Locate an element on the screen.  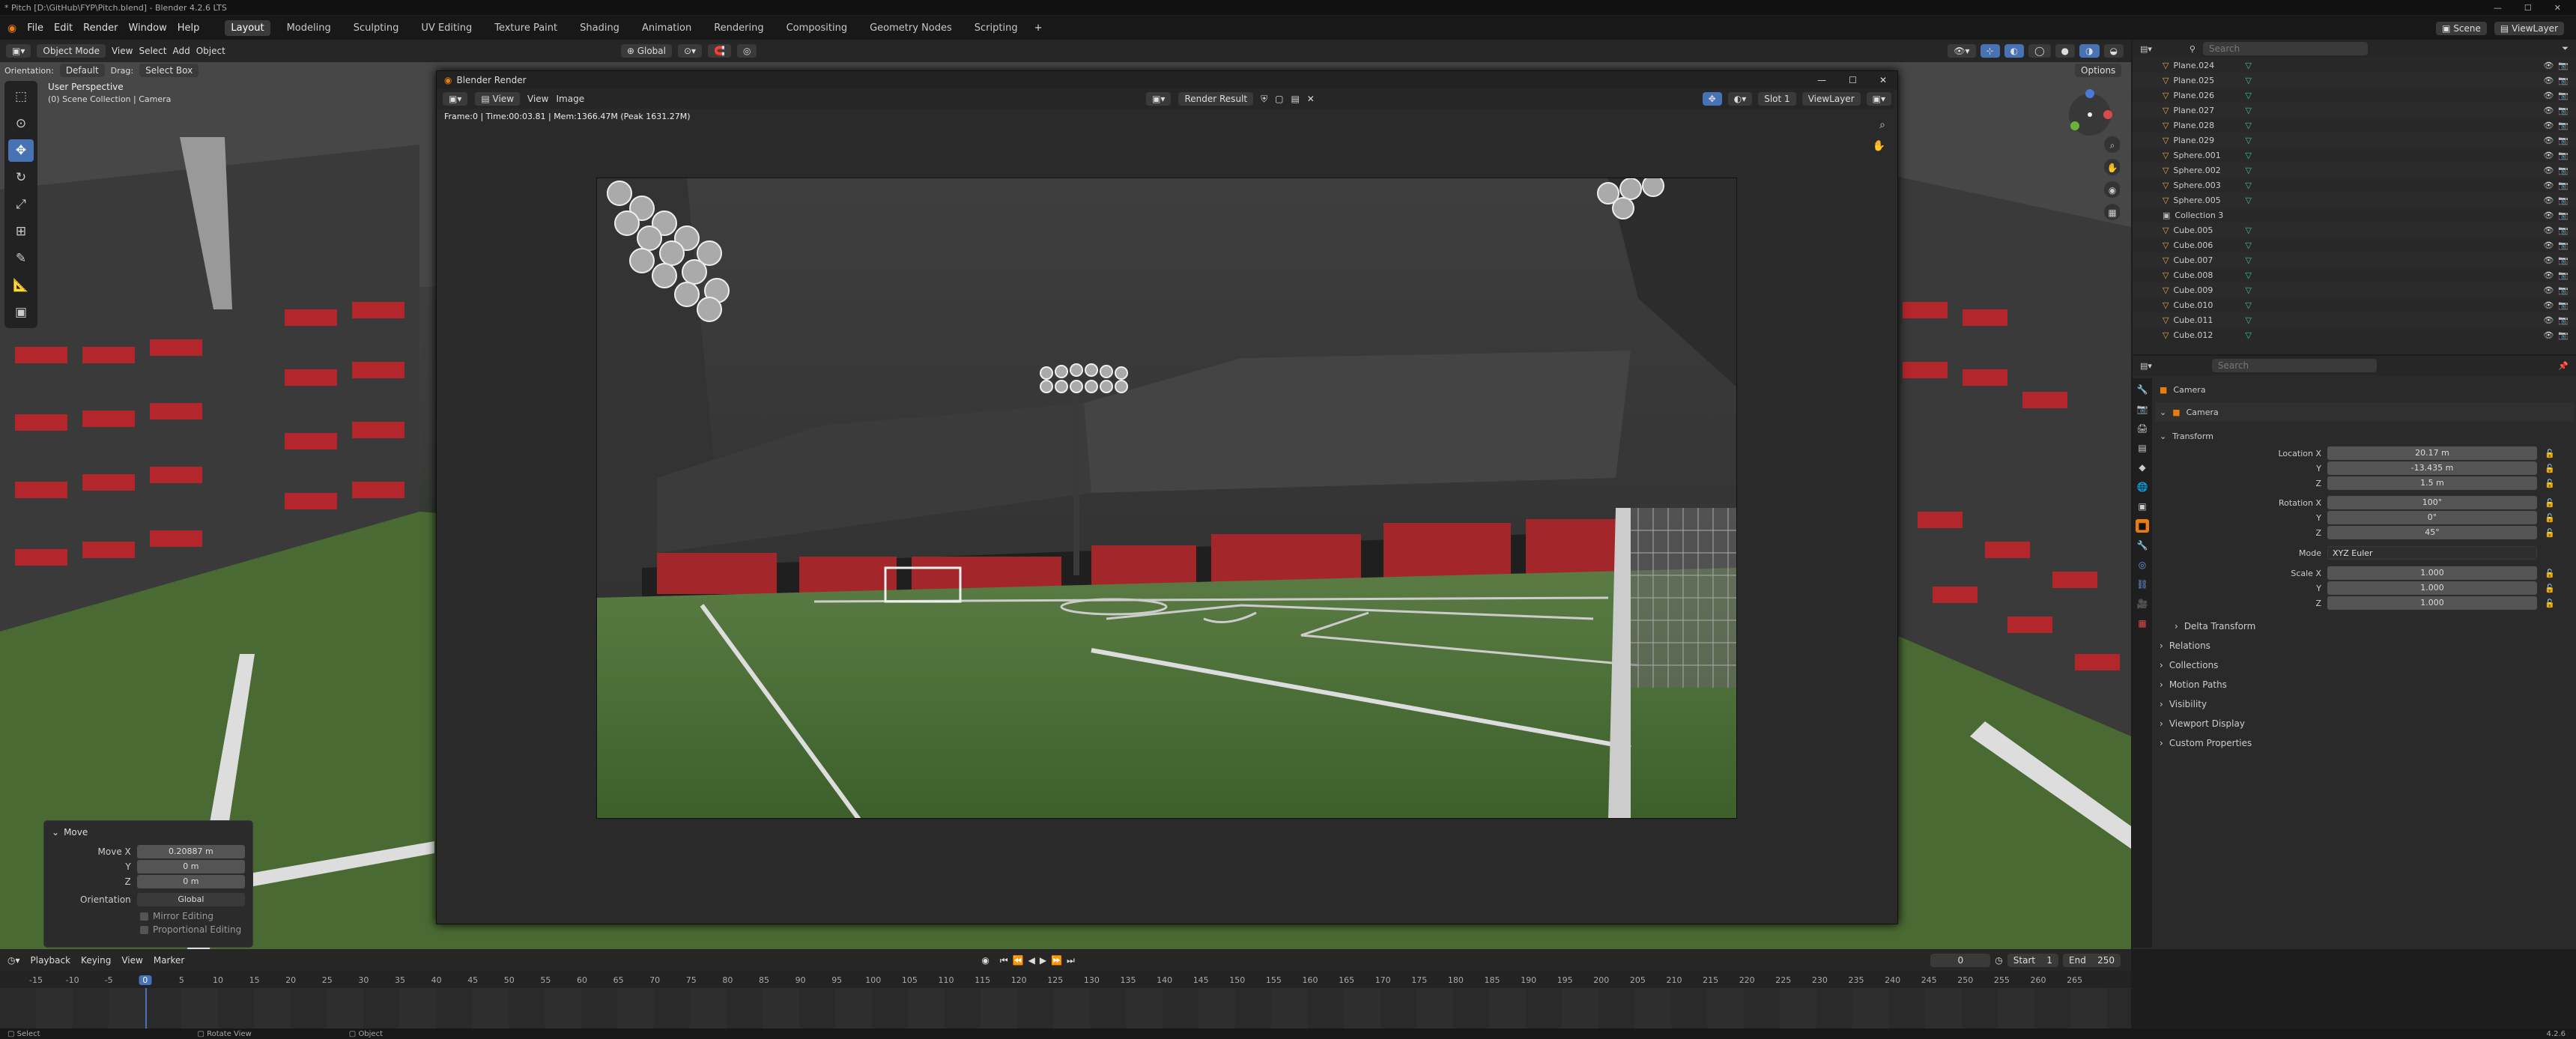
properties-search-input: Search is located at coordinates (2294, 365).